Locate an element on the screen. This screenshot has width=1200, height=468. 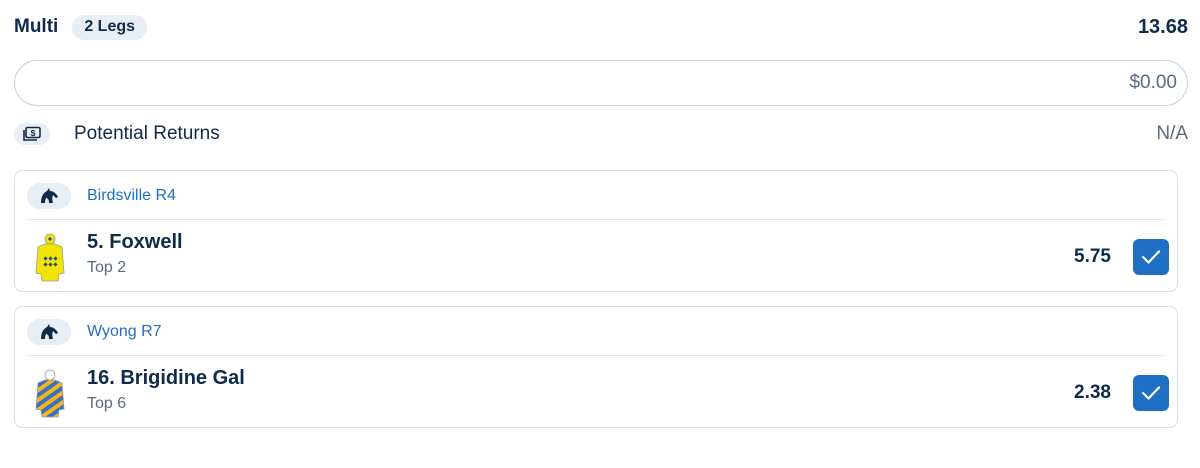
runner-row: 16. Brigidine Gal Top 6 2.38 is located at coordinates (598, 393).